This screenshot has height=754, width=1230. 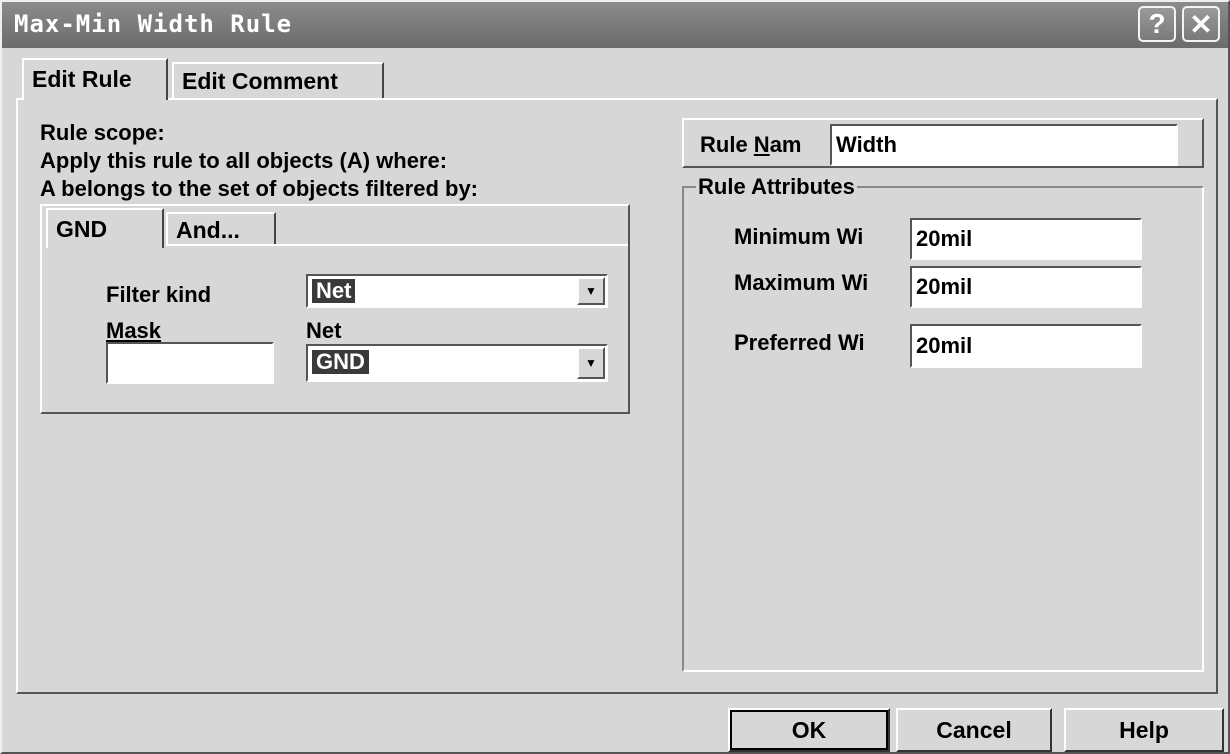 What do you see at coordinates (340, 362) in the screenshot?
I see `net-value: GND` at bounding box center [340, 362].